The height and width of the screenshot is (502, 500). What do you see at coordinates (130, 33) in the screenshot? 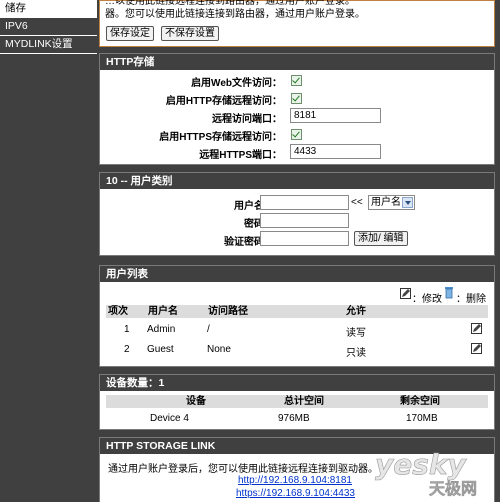
I see `save-settings-button: 保存设定` at bounding box center [130, 33].